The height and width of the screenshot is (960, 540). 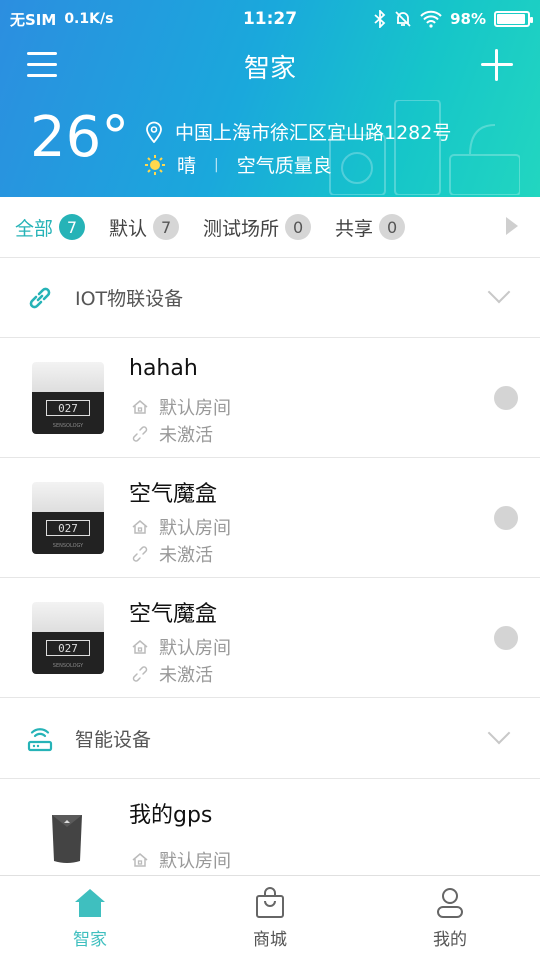 I want to click on tab-label: 全部, so click(x=34, y=228).